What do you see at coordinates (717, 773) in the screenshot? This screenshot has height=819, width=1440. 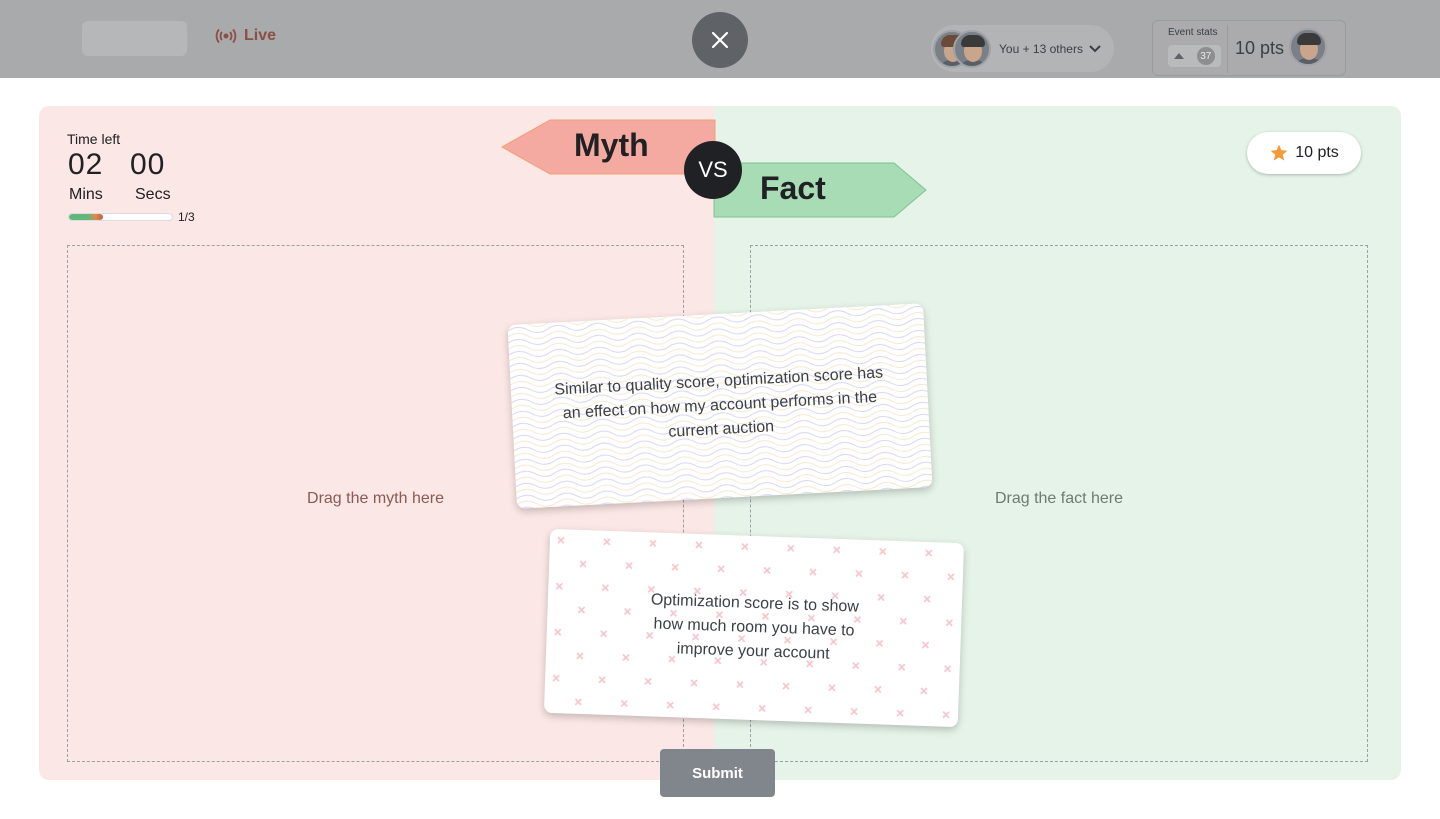 I see `submit-button: Submit` at bounding box center [717, 773].